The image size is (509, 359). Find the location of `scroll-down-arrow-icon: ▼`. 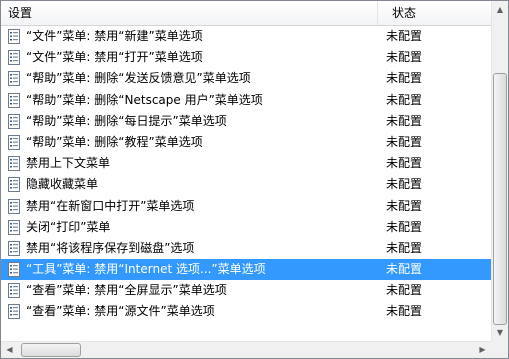

scroll-down-arrow-icon: ▼ is located at coordinates (500, 332).